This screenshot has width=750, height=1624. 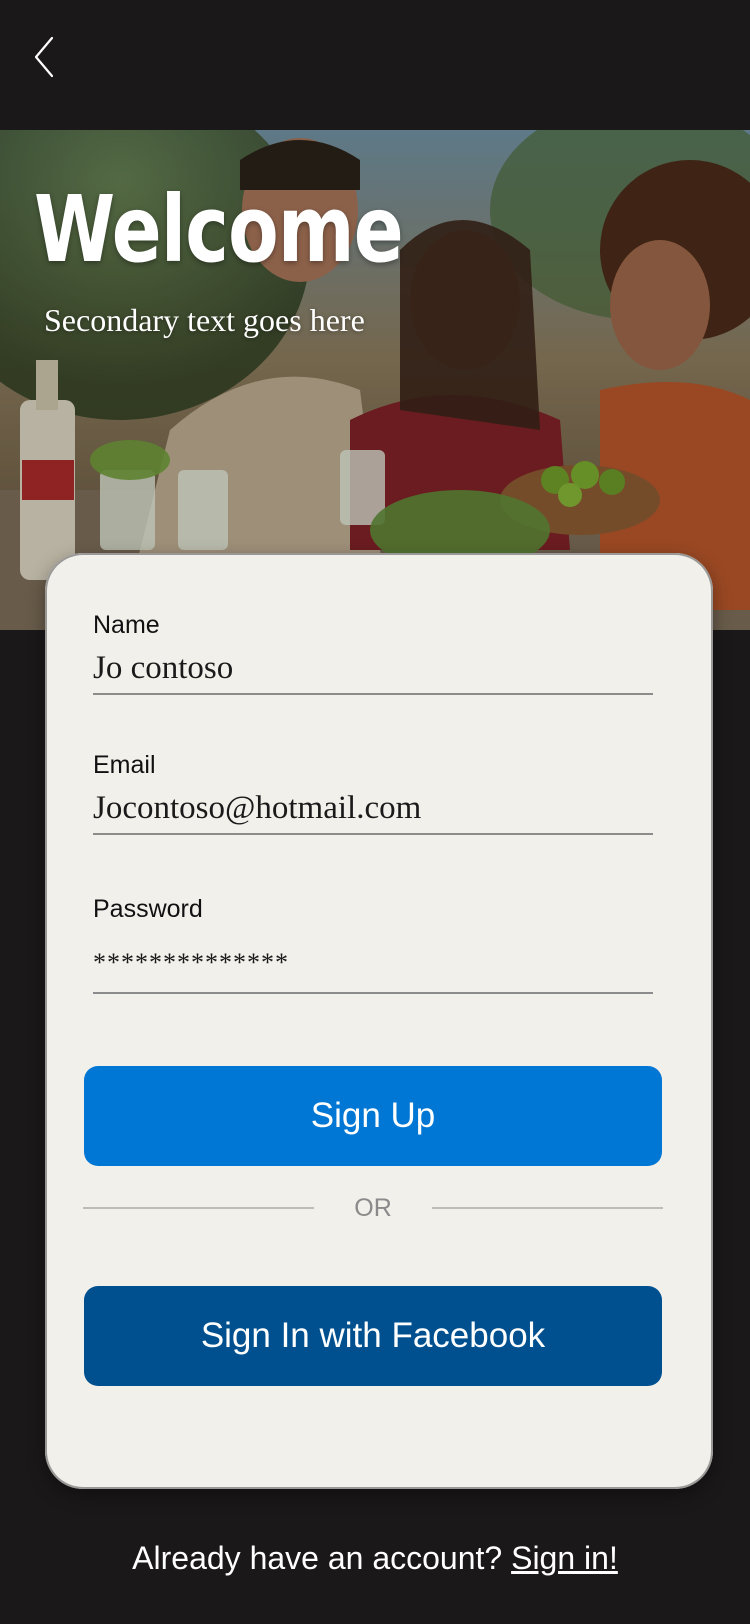 What do you see at coordinates (373, 1116) in the screenshot?
I see `sign-up-button: Sign Up` at bounding box center [373, 1116].